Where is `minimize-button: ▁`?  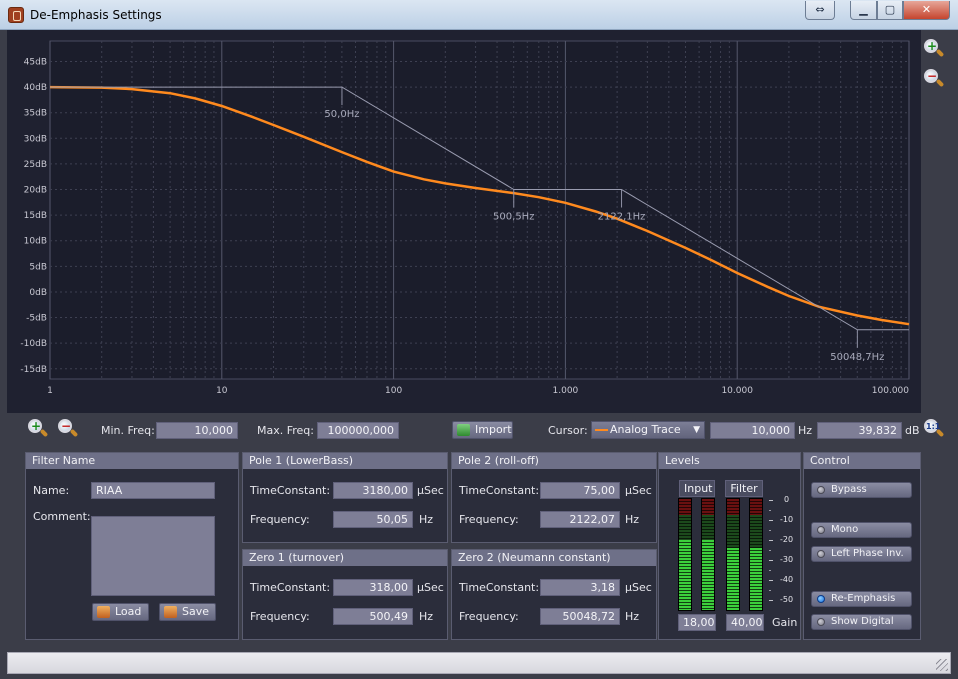 minimize-button: ▁ is located at coordinates (863, 10).